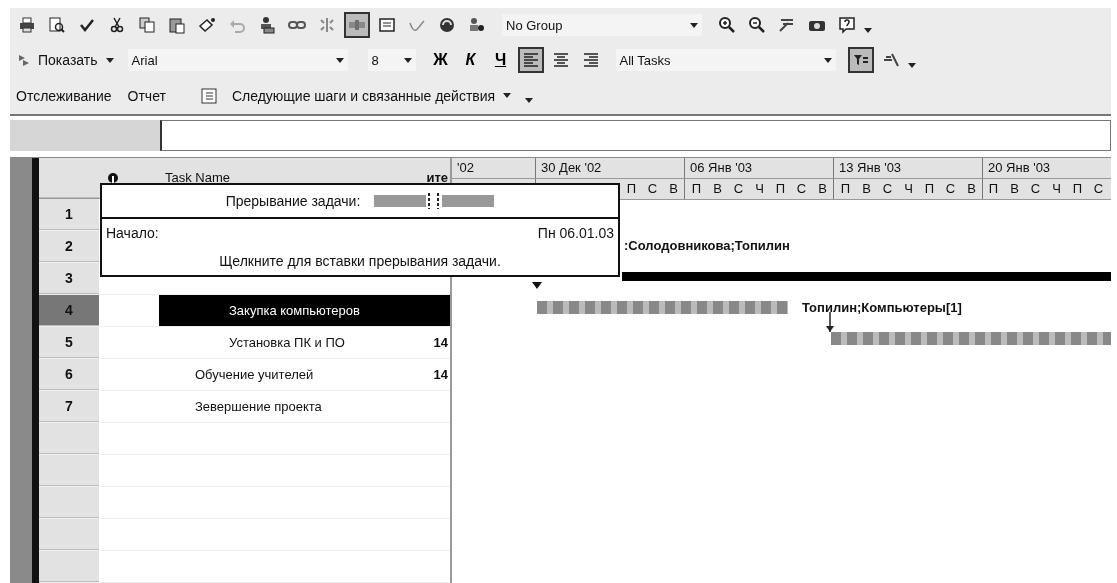 The height and width of the screenshot is (583, 1117). What do you see at coordinates (69, 342) in the screenshot?
I see `row-number: 5` at bounding box center [69, 342].